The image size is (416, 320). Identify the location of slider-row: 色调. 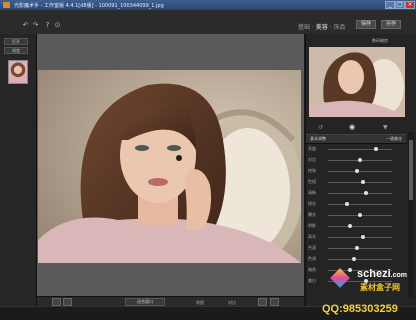
(356, 259).